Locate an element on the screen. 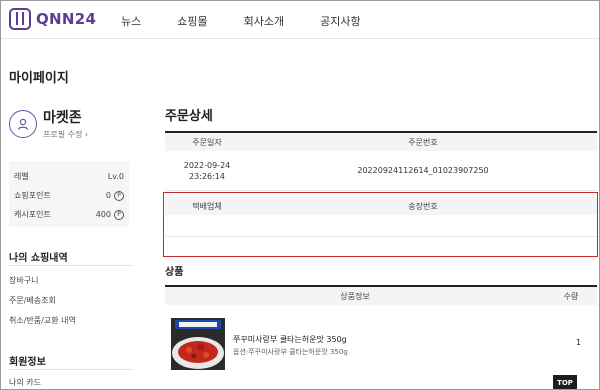 The width and height of the screenshot is (600, 390). level-row: 레벨 Lv.0 is located at coordinates (69, 176).